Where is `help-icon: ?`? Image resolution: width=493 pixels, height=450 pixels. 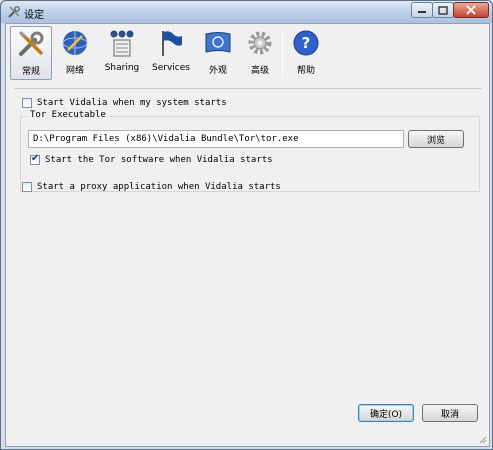 help-icon: ? is located at coordinates (306, 43).